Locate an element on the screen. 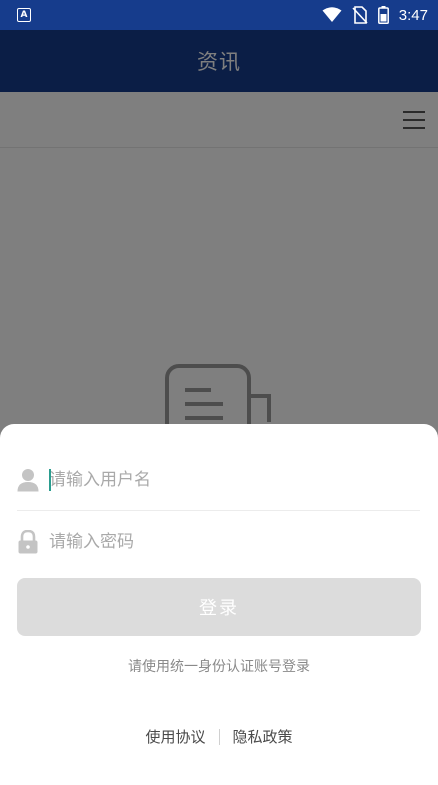 Image resolution: width=438 pixels, height=785 pixels. wifi-icon is located at coordinates (332, 14).